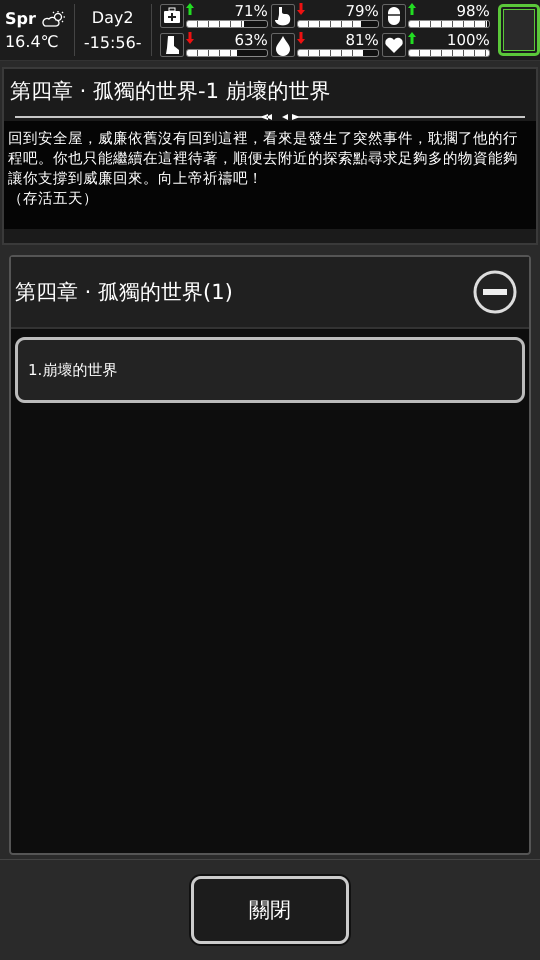 The height and width of the screenshot is (960, 540). What do you see at coordinates (172, 44) in the screenshot?
I see `foot-icon` at bounding box center [172, 44].